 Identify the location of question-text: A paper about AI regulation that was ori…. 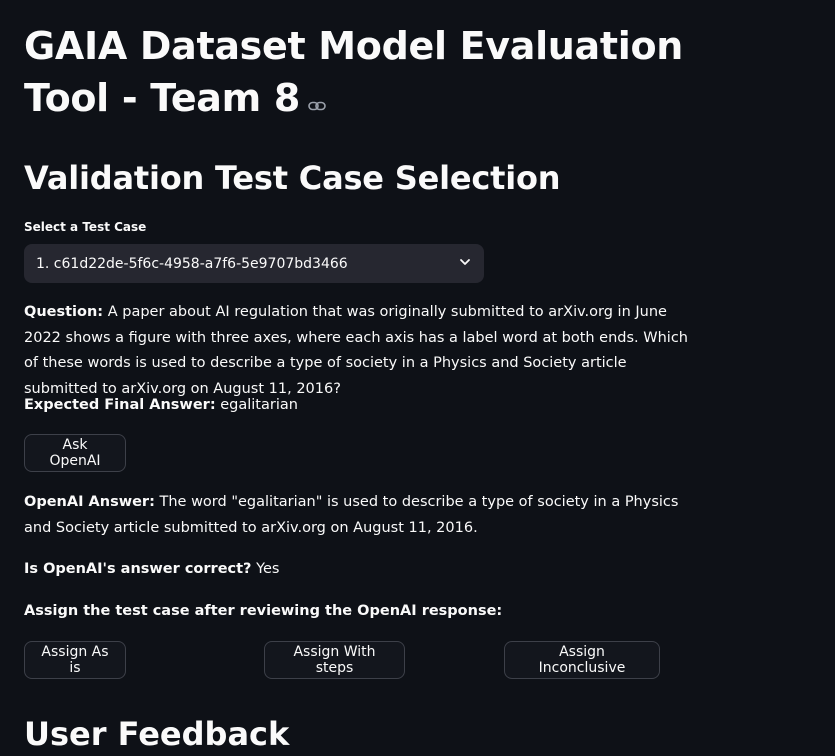
(356, 350).